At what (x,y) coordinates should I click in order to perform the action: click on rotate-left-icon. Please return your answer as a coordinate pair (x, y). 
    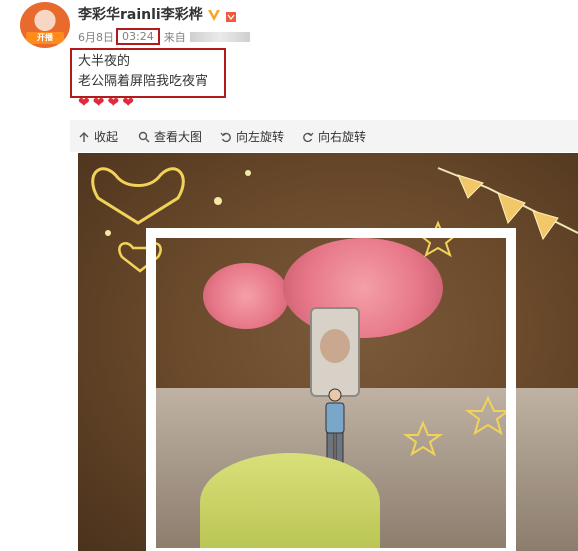
    Looking at the image, I should click on (225, 137).